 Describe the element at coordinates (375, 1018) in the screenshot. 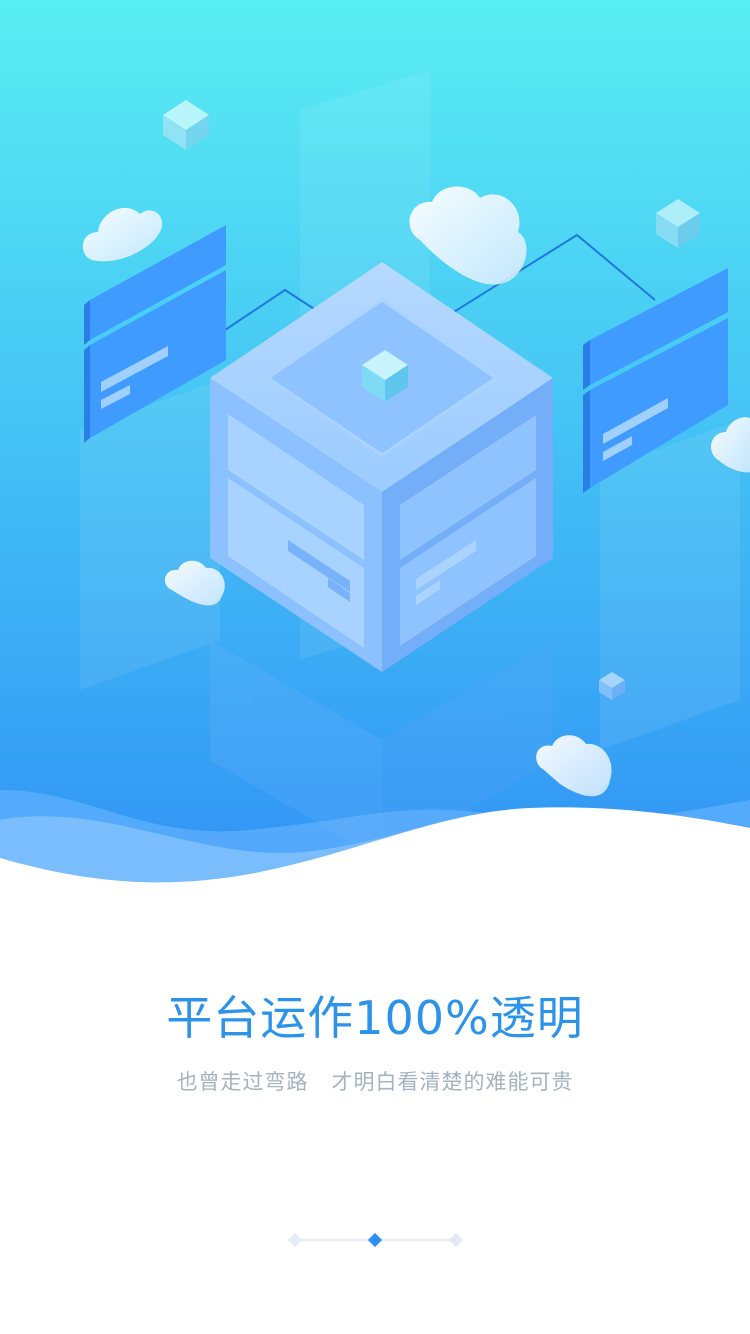

I see `onboarding-title: 平台运作100%透明` at that location.